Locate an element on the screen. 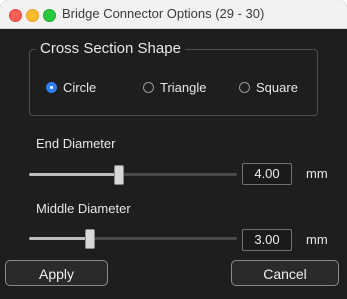 The width and height of the screenshot is (347, 299). radio-circle-label: Circle is located at coordinates (80, 87).